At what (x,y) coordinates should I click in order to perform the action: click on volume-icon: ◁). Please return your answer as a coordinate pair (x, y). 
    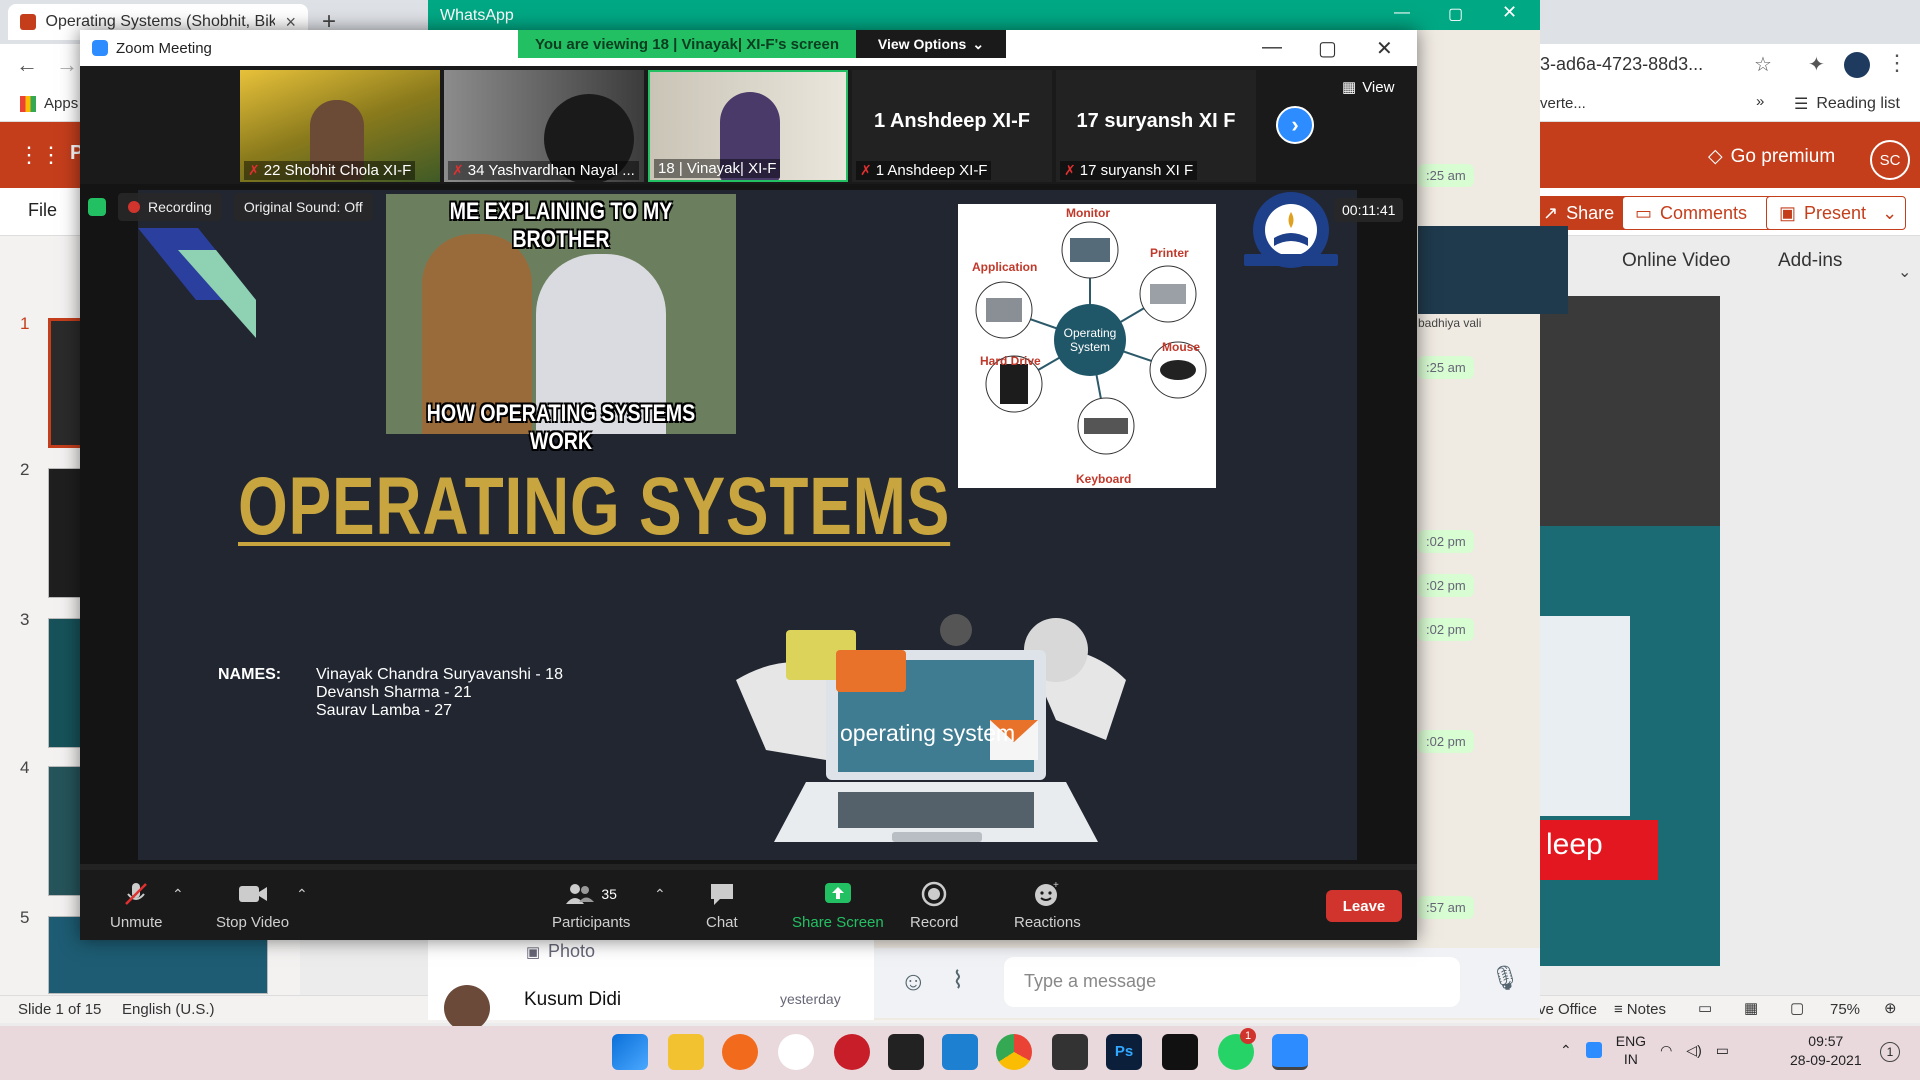
    Looking at the image, I should click on (1693, 1050).